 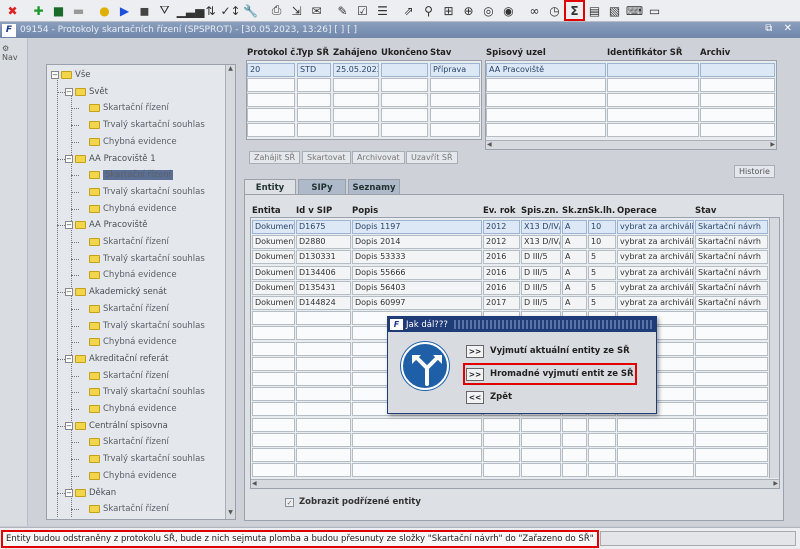 I want to click on table-cell: Dopis 60997, so click(x=417, y=303).